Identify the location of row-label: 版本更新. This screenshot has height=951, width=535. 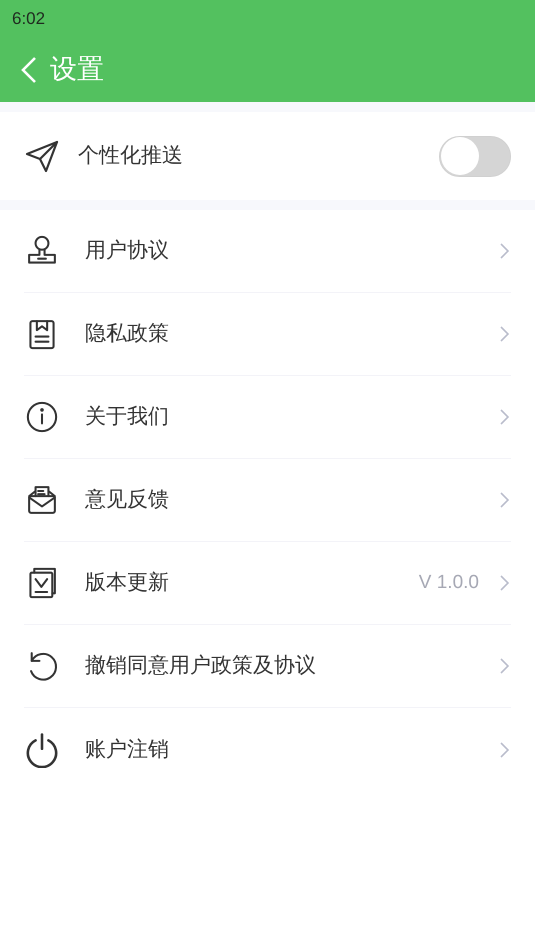
(127, 582).